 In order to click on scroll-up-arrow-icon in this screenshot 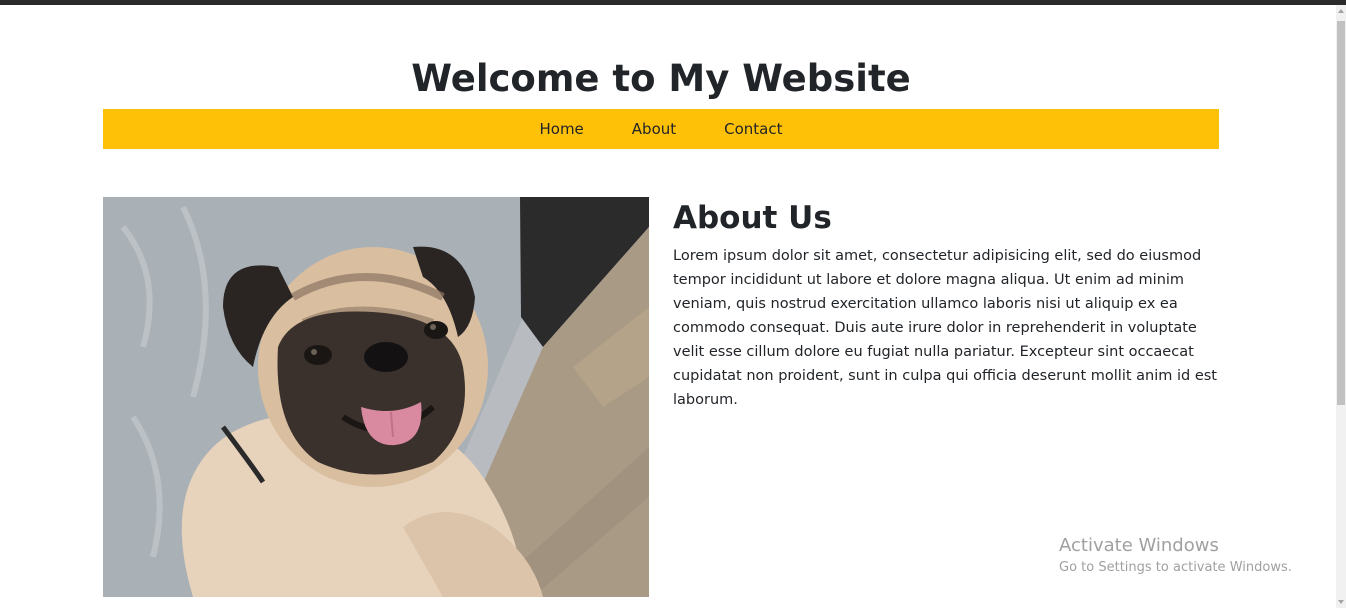, I will do `click(1341, 11)`.